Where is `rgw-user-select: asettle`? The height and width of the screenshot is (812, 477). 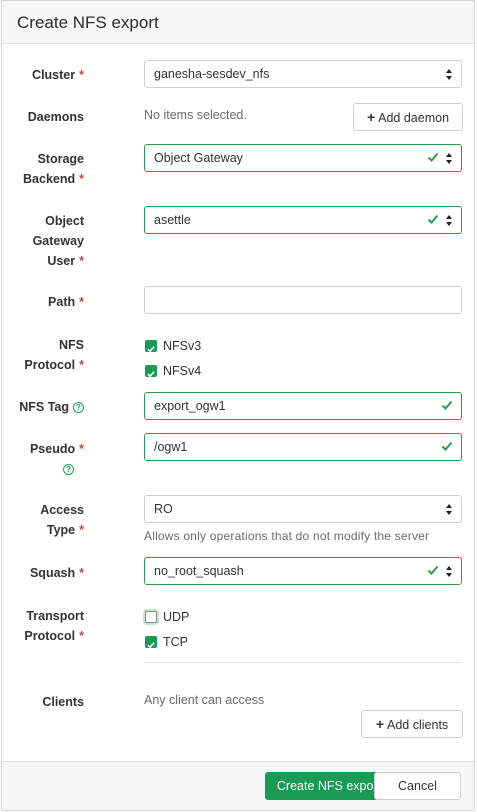 rgw-user-select: asettle is located at coordinates (303, 220).